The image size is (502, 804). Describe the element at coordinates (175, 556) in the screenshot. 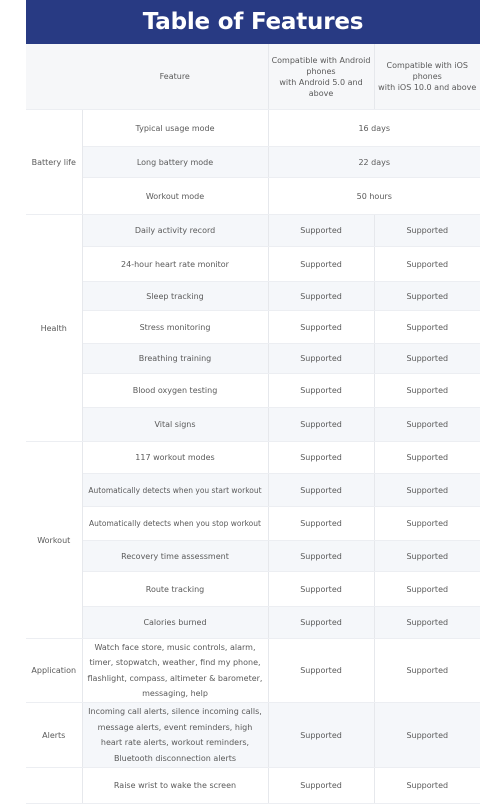

I see `feature-cell: Recovery time assessment` at that location.